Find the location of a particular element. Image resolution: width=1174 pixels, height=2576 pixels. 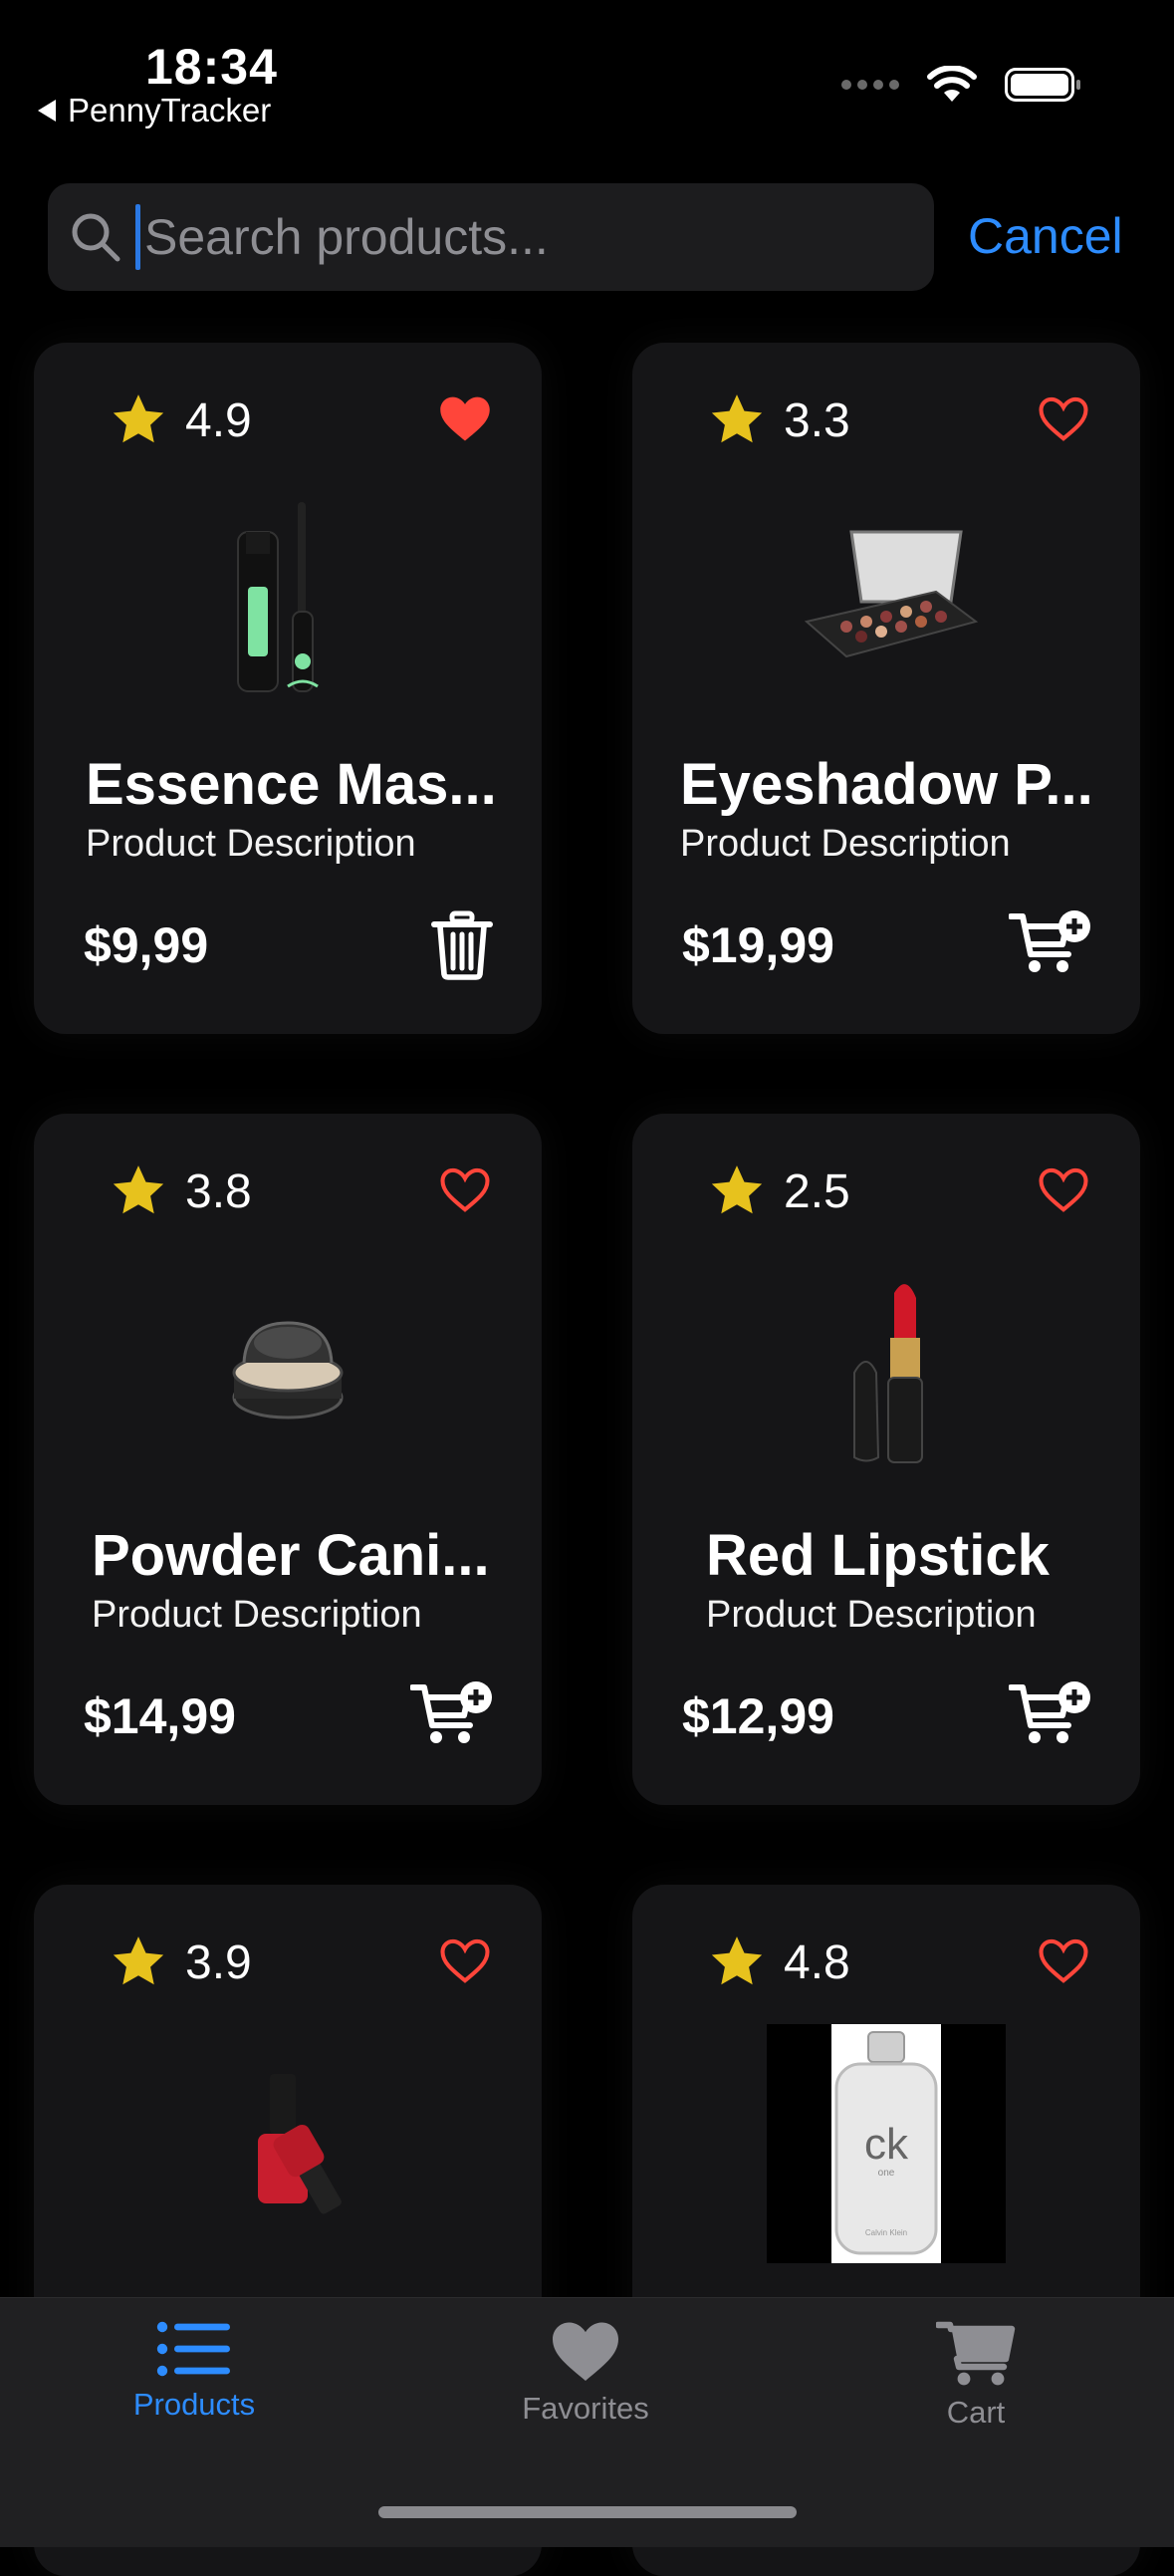

search-bar is located at coordinates (491, 237).